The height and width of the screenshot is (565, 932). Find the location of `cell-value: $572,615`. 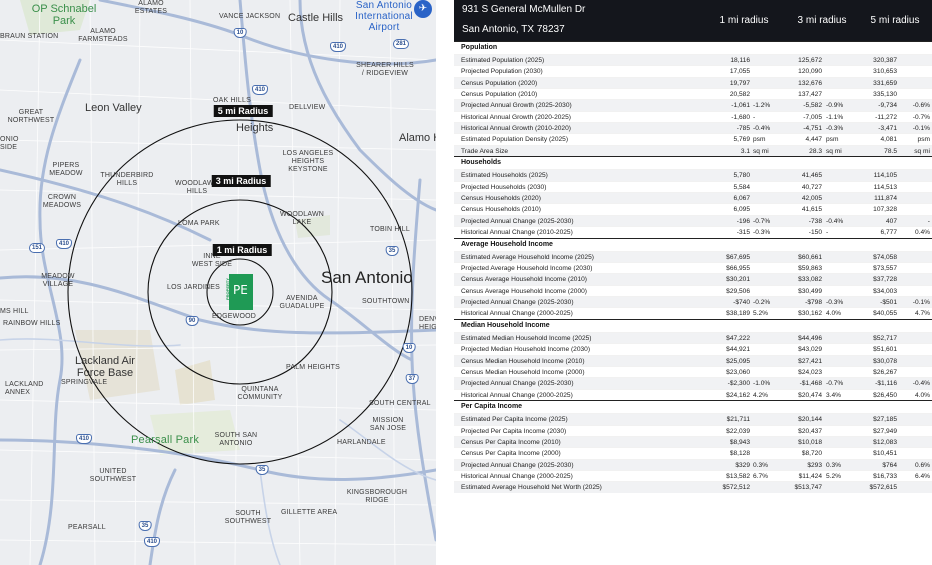

cell-value: $572,615 is located at coordinates (883, 488).